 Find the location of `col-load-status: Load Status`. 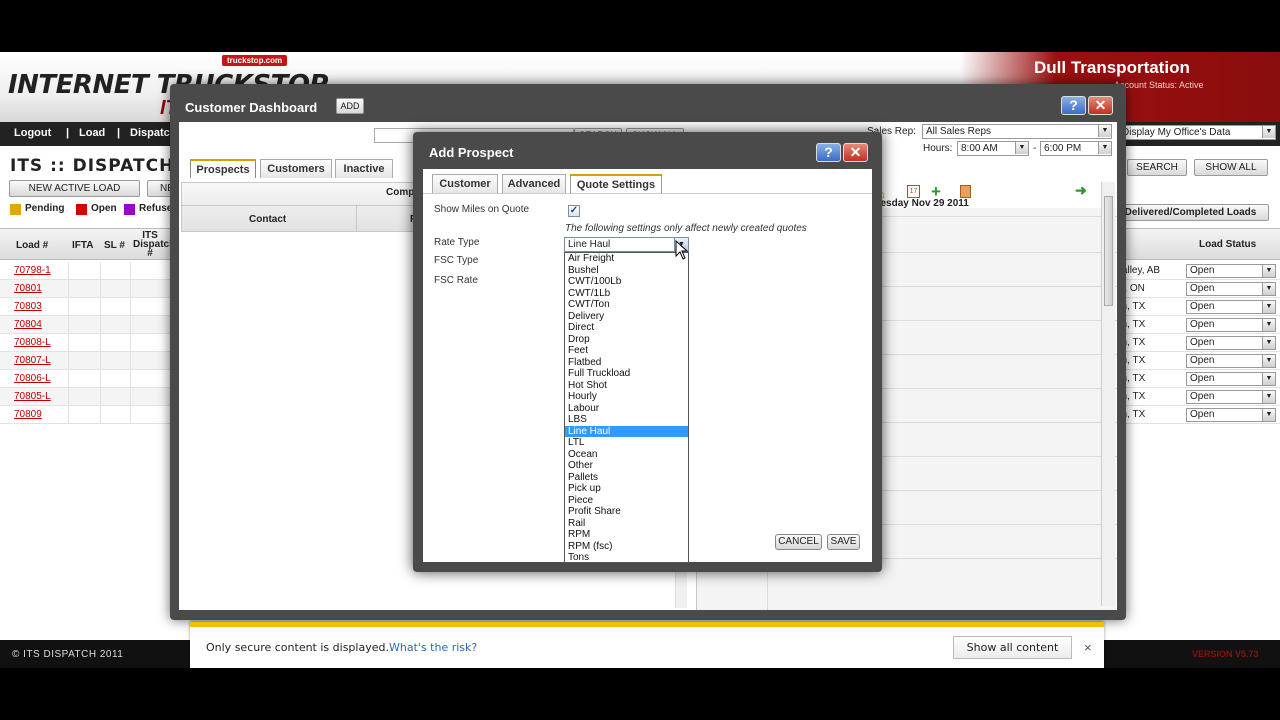

col-load-status: Load Status is located at coordinates (1227, 244).